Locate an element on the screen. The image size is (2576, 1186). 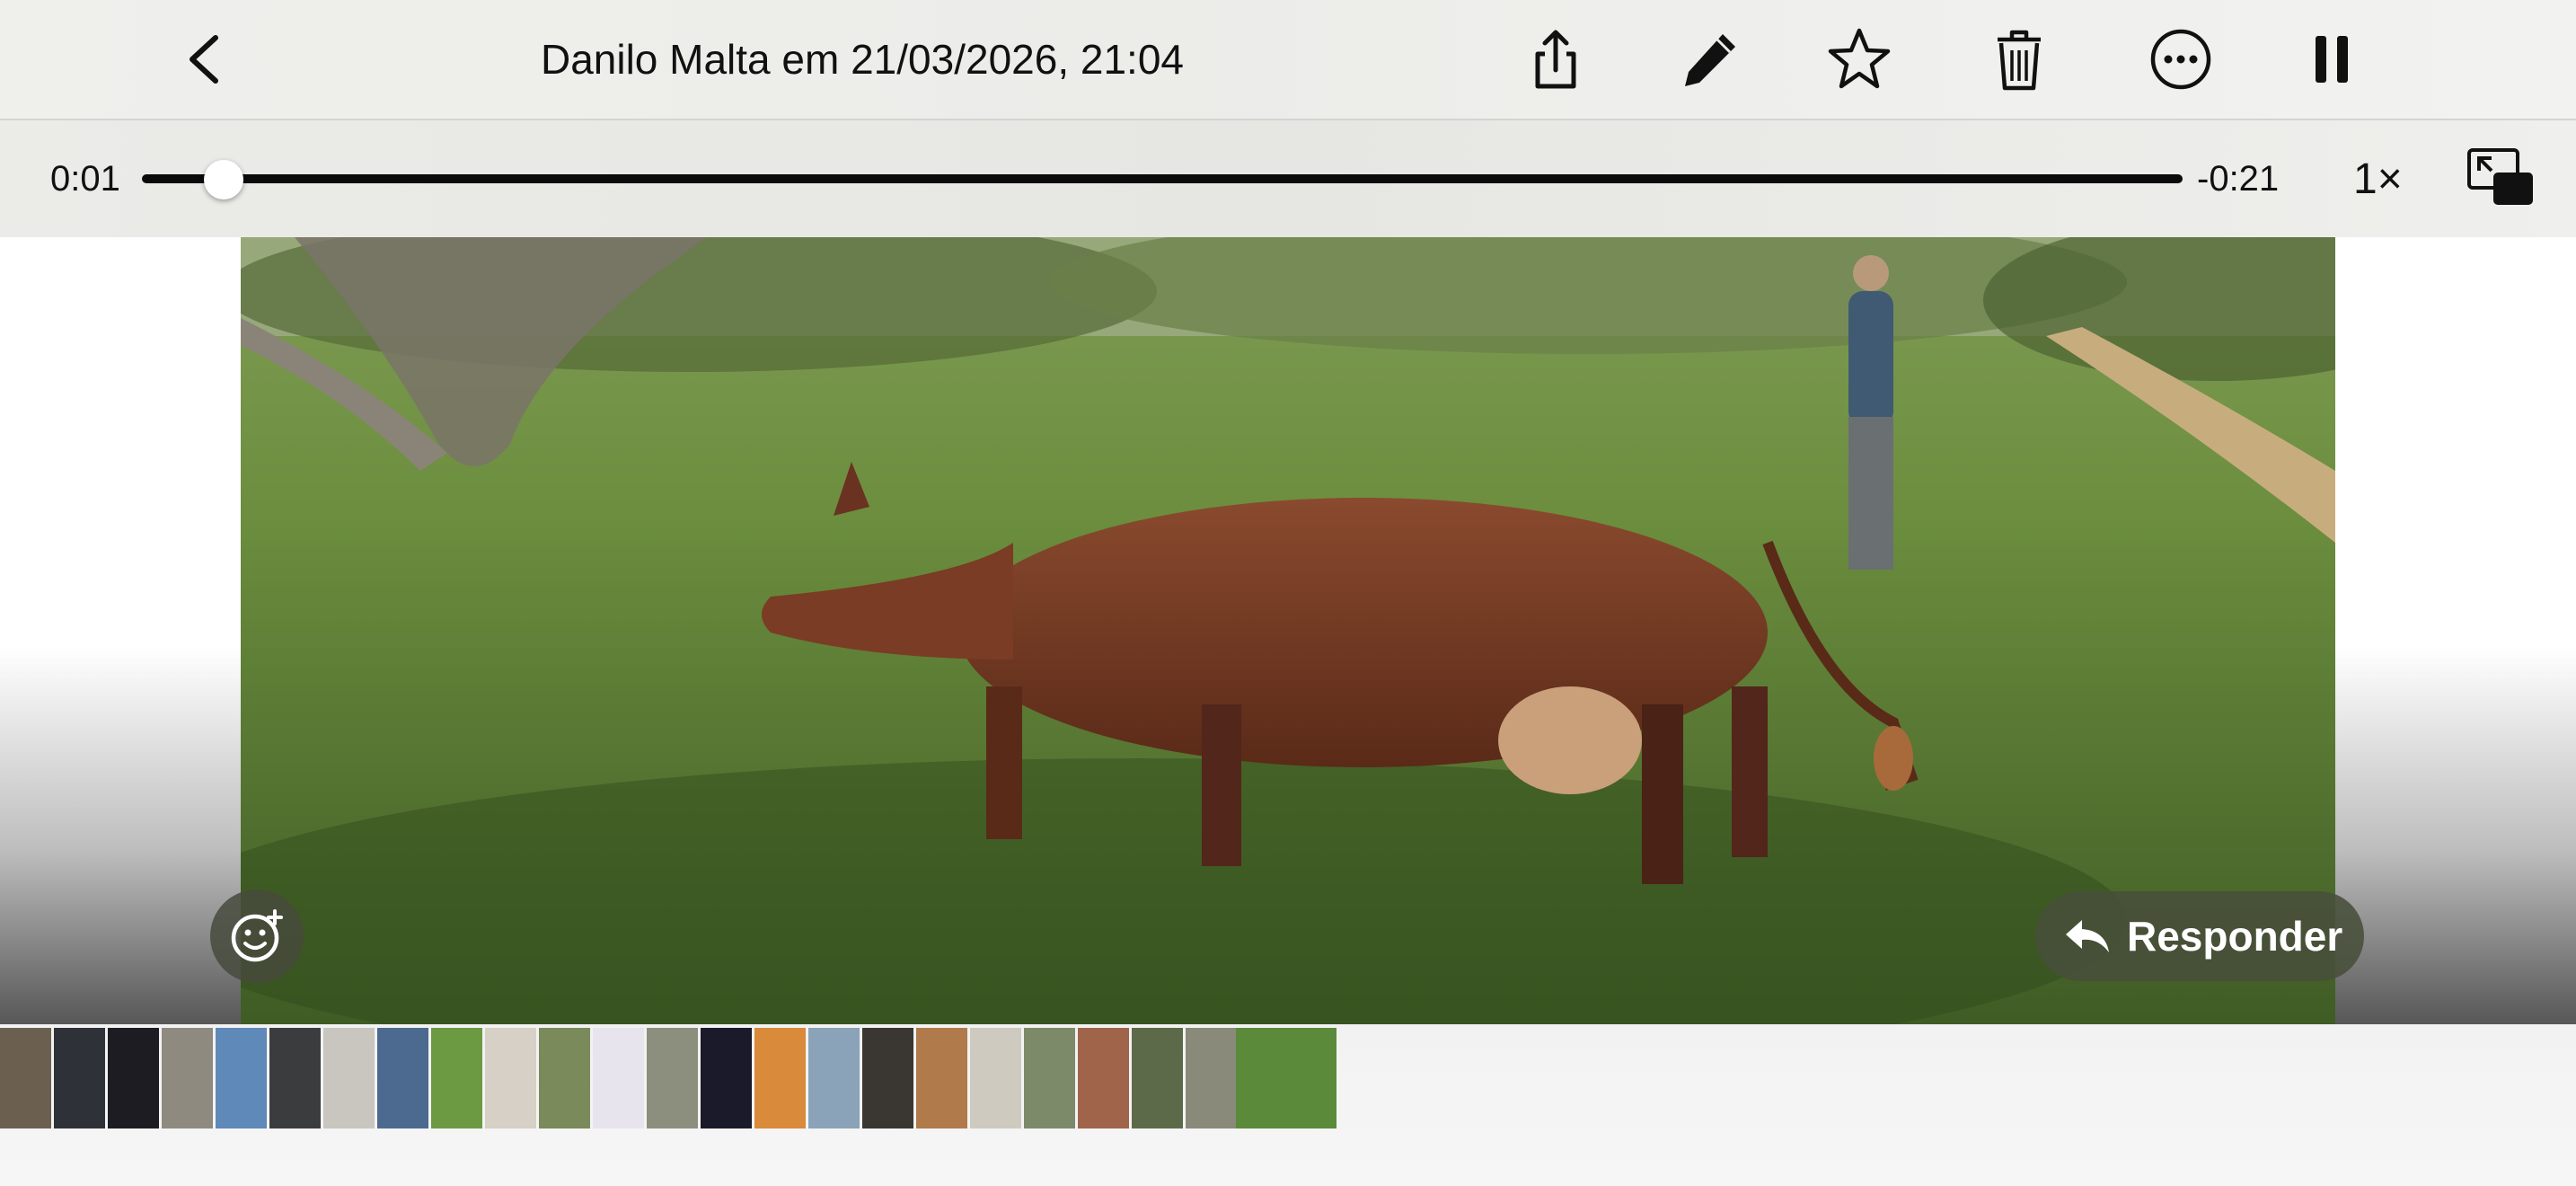
media-title: Danilo Malta em 21/03/2026, 21:04 is located at coordinates (862, 59).